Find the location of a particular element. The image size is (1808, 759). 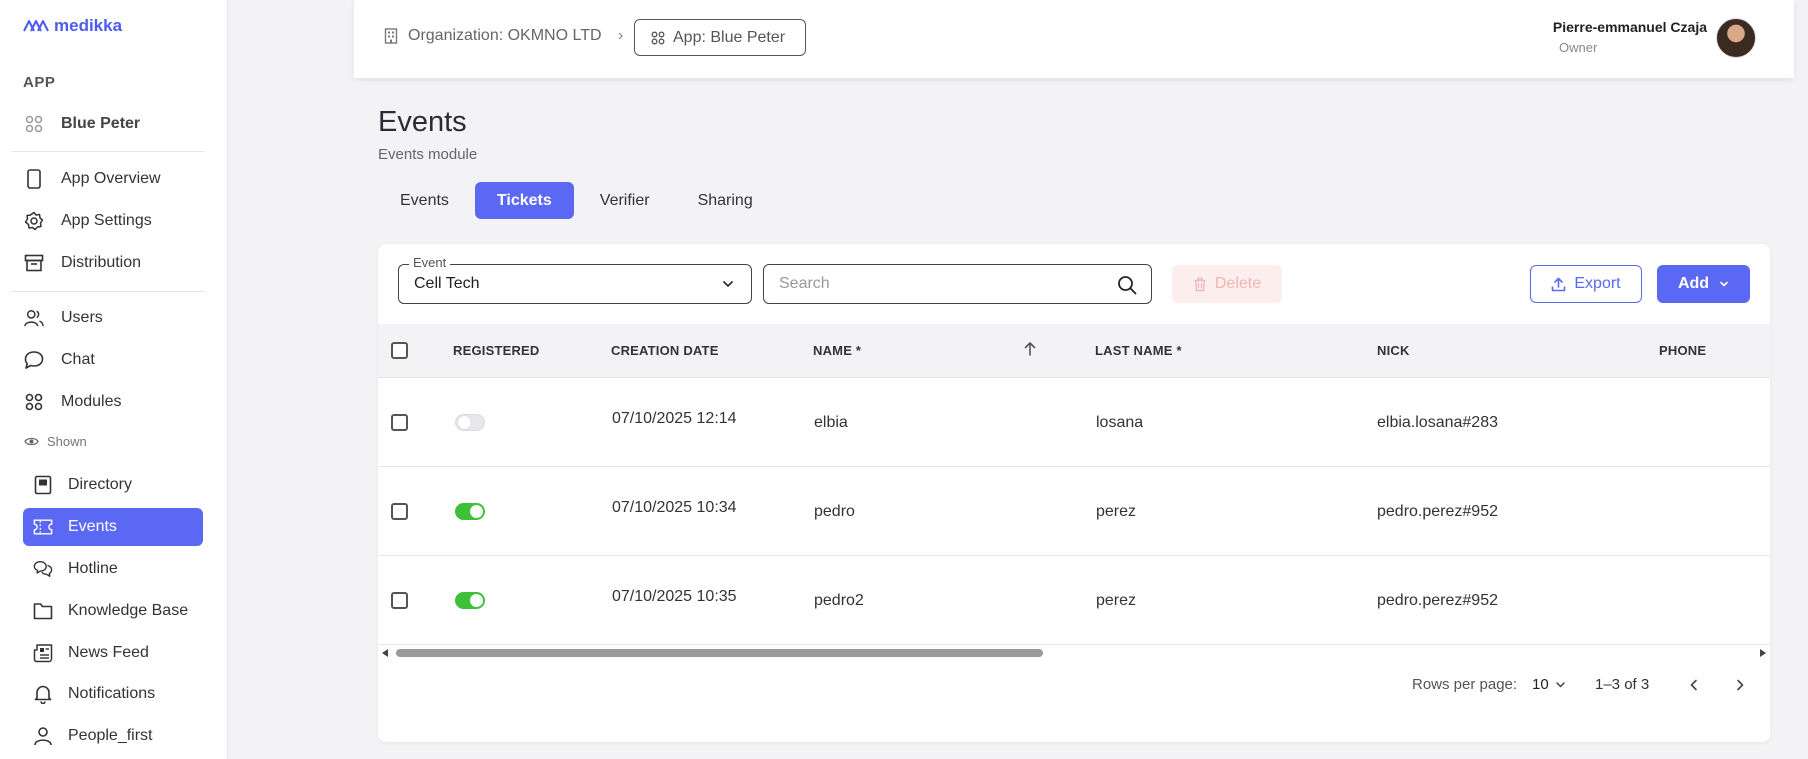

search-placeholder: Search is located at coordinates (804, 283).